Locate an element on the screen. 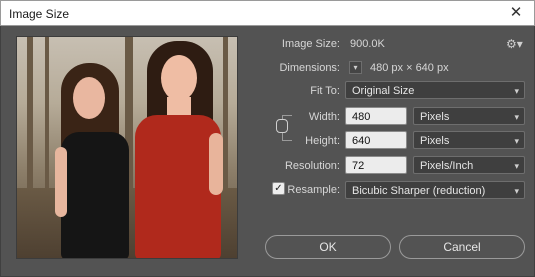 Image resolution: width=535 pixels, height=277 pixels. resample-label: Resample: is located at coordinates (313, 190).